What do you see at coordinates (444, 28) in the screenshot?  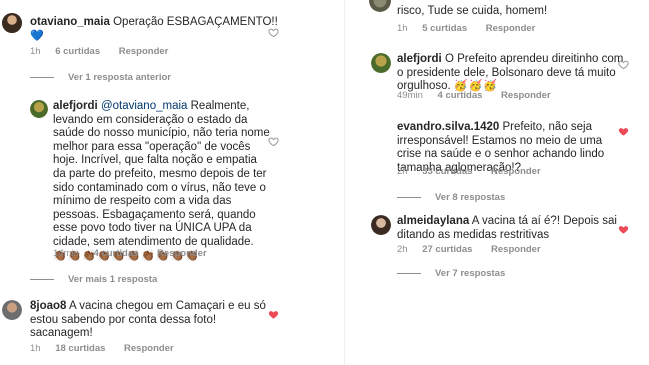 I see `comment-likes: 5 curtidas` at bounding box center [444, 28].